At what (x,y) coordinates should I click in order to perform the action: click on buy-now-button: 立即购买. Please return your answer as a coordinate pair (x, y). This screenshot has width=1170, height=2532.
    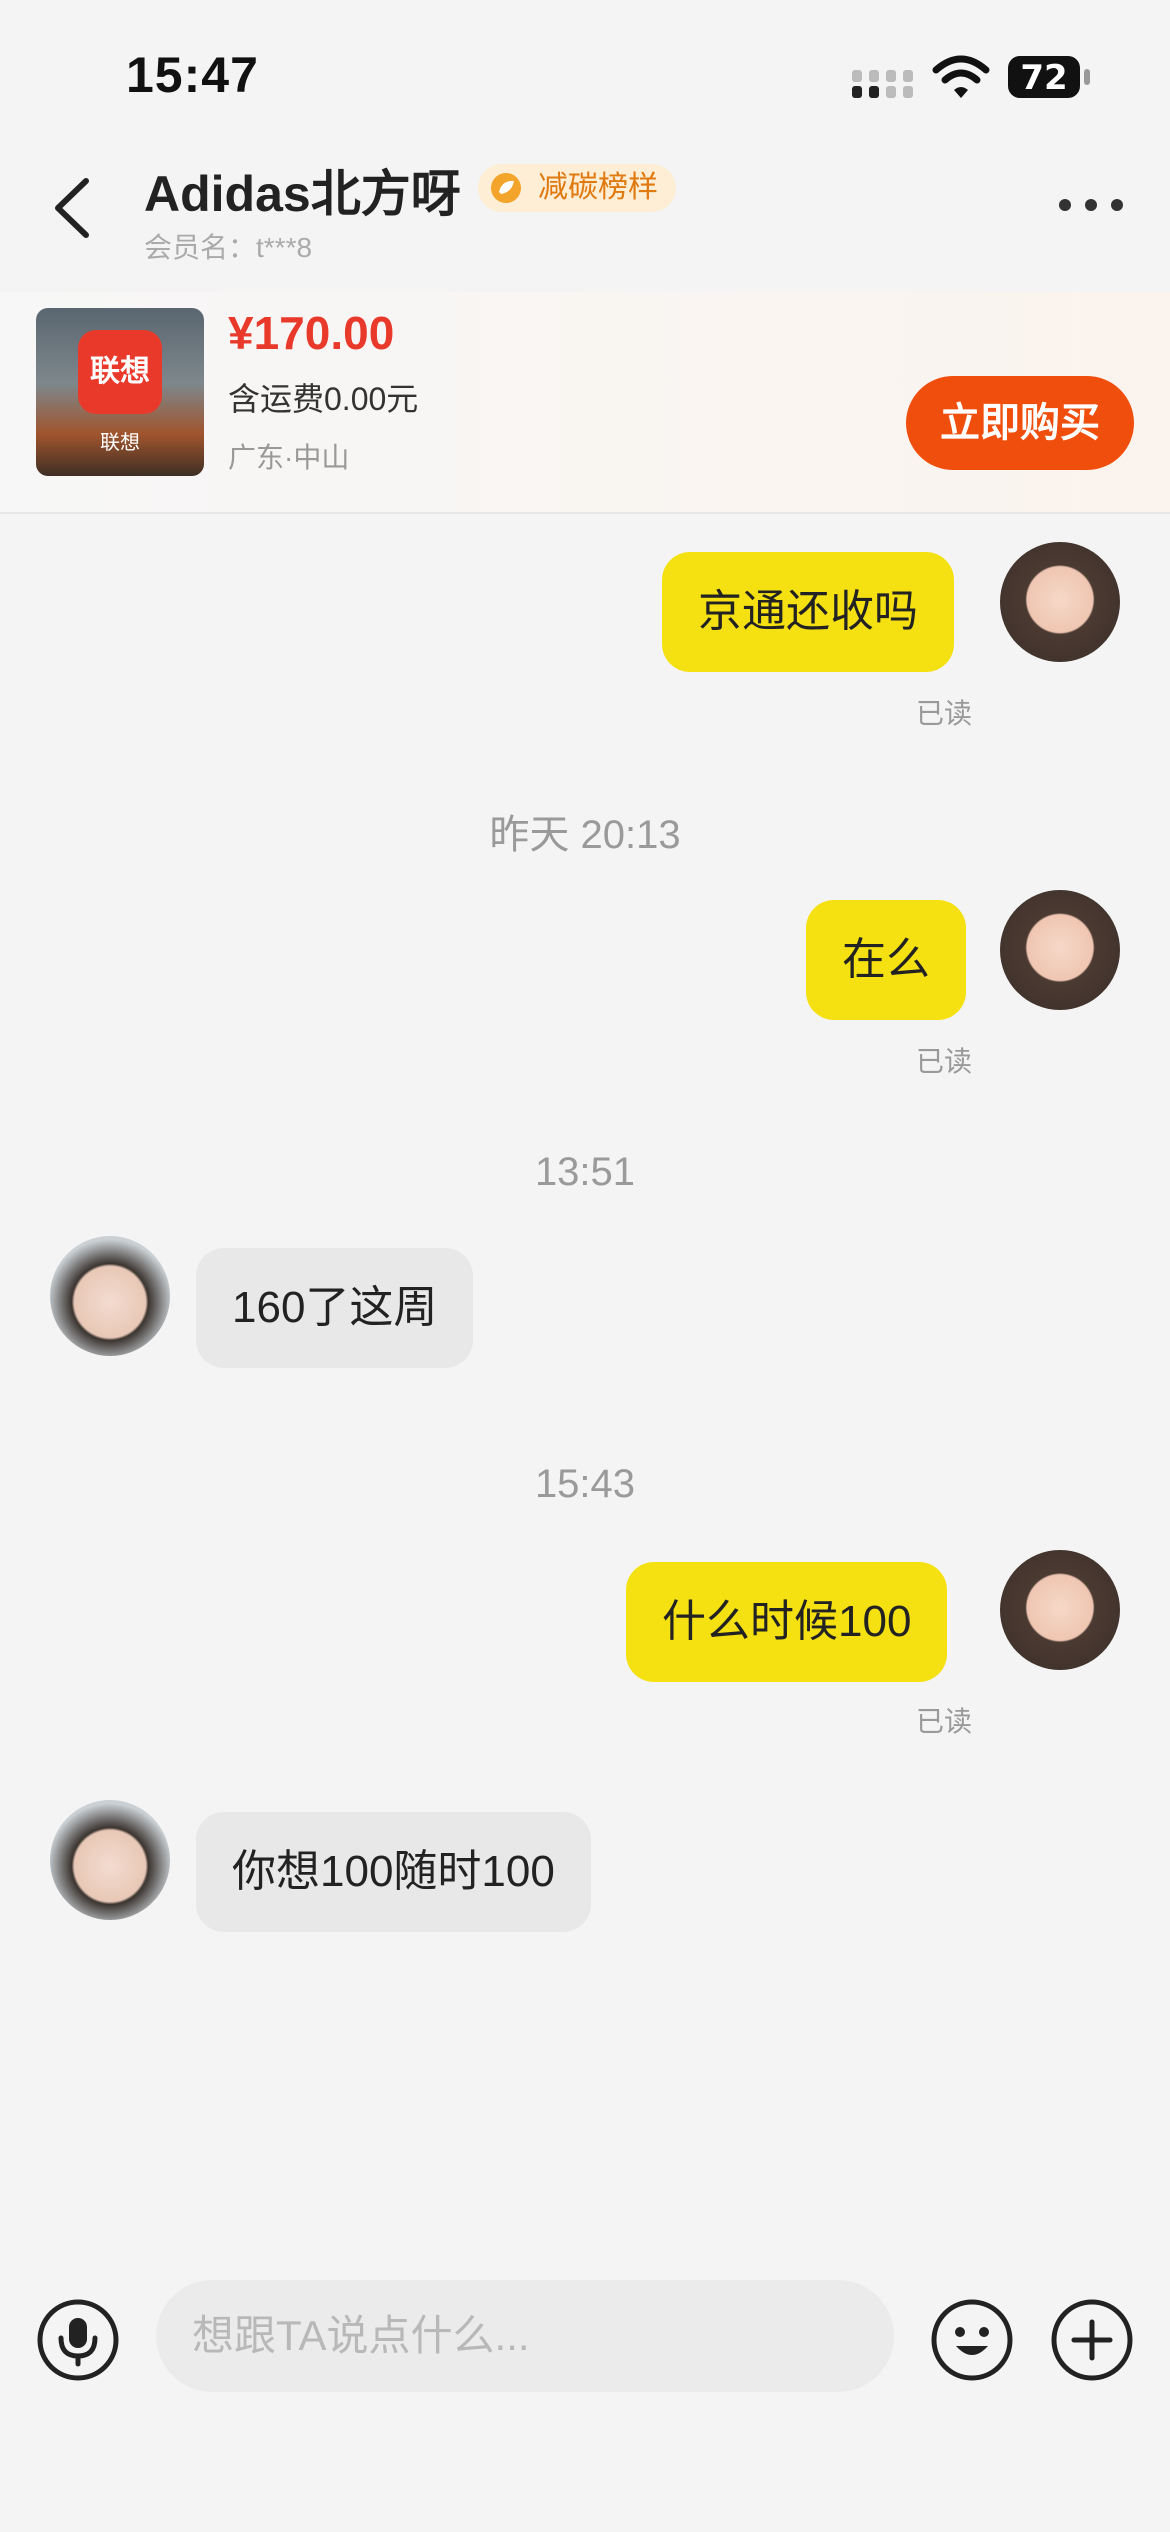
    Looking at the image, I should click on (1020, 423).